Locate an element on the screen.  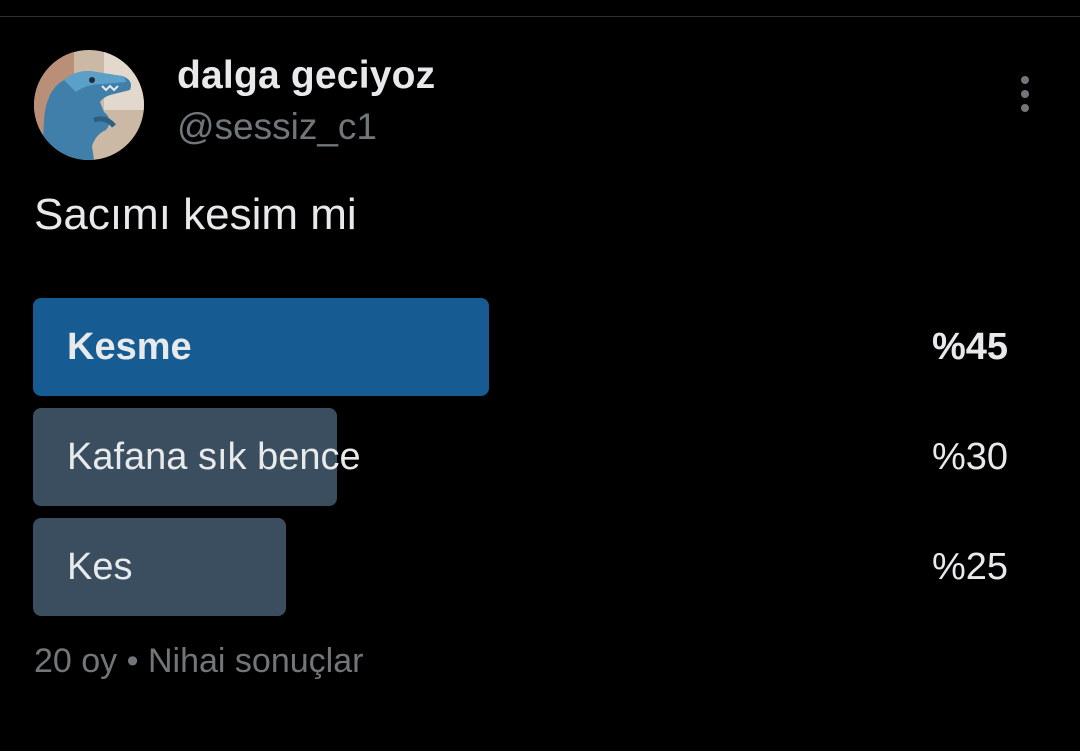
poll-status: Nihai sonuçlar is located at coordinates (256, 661).